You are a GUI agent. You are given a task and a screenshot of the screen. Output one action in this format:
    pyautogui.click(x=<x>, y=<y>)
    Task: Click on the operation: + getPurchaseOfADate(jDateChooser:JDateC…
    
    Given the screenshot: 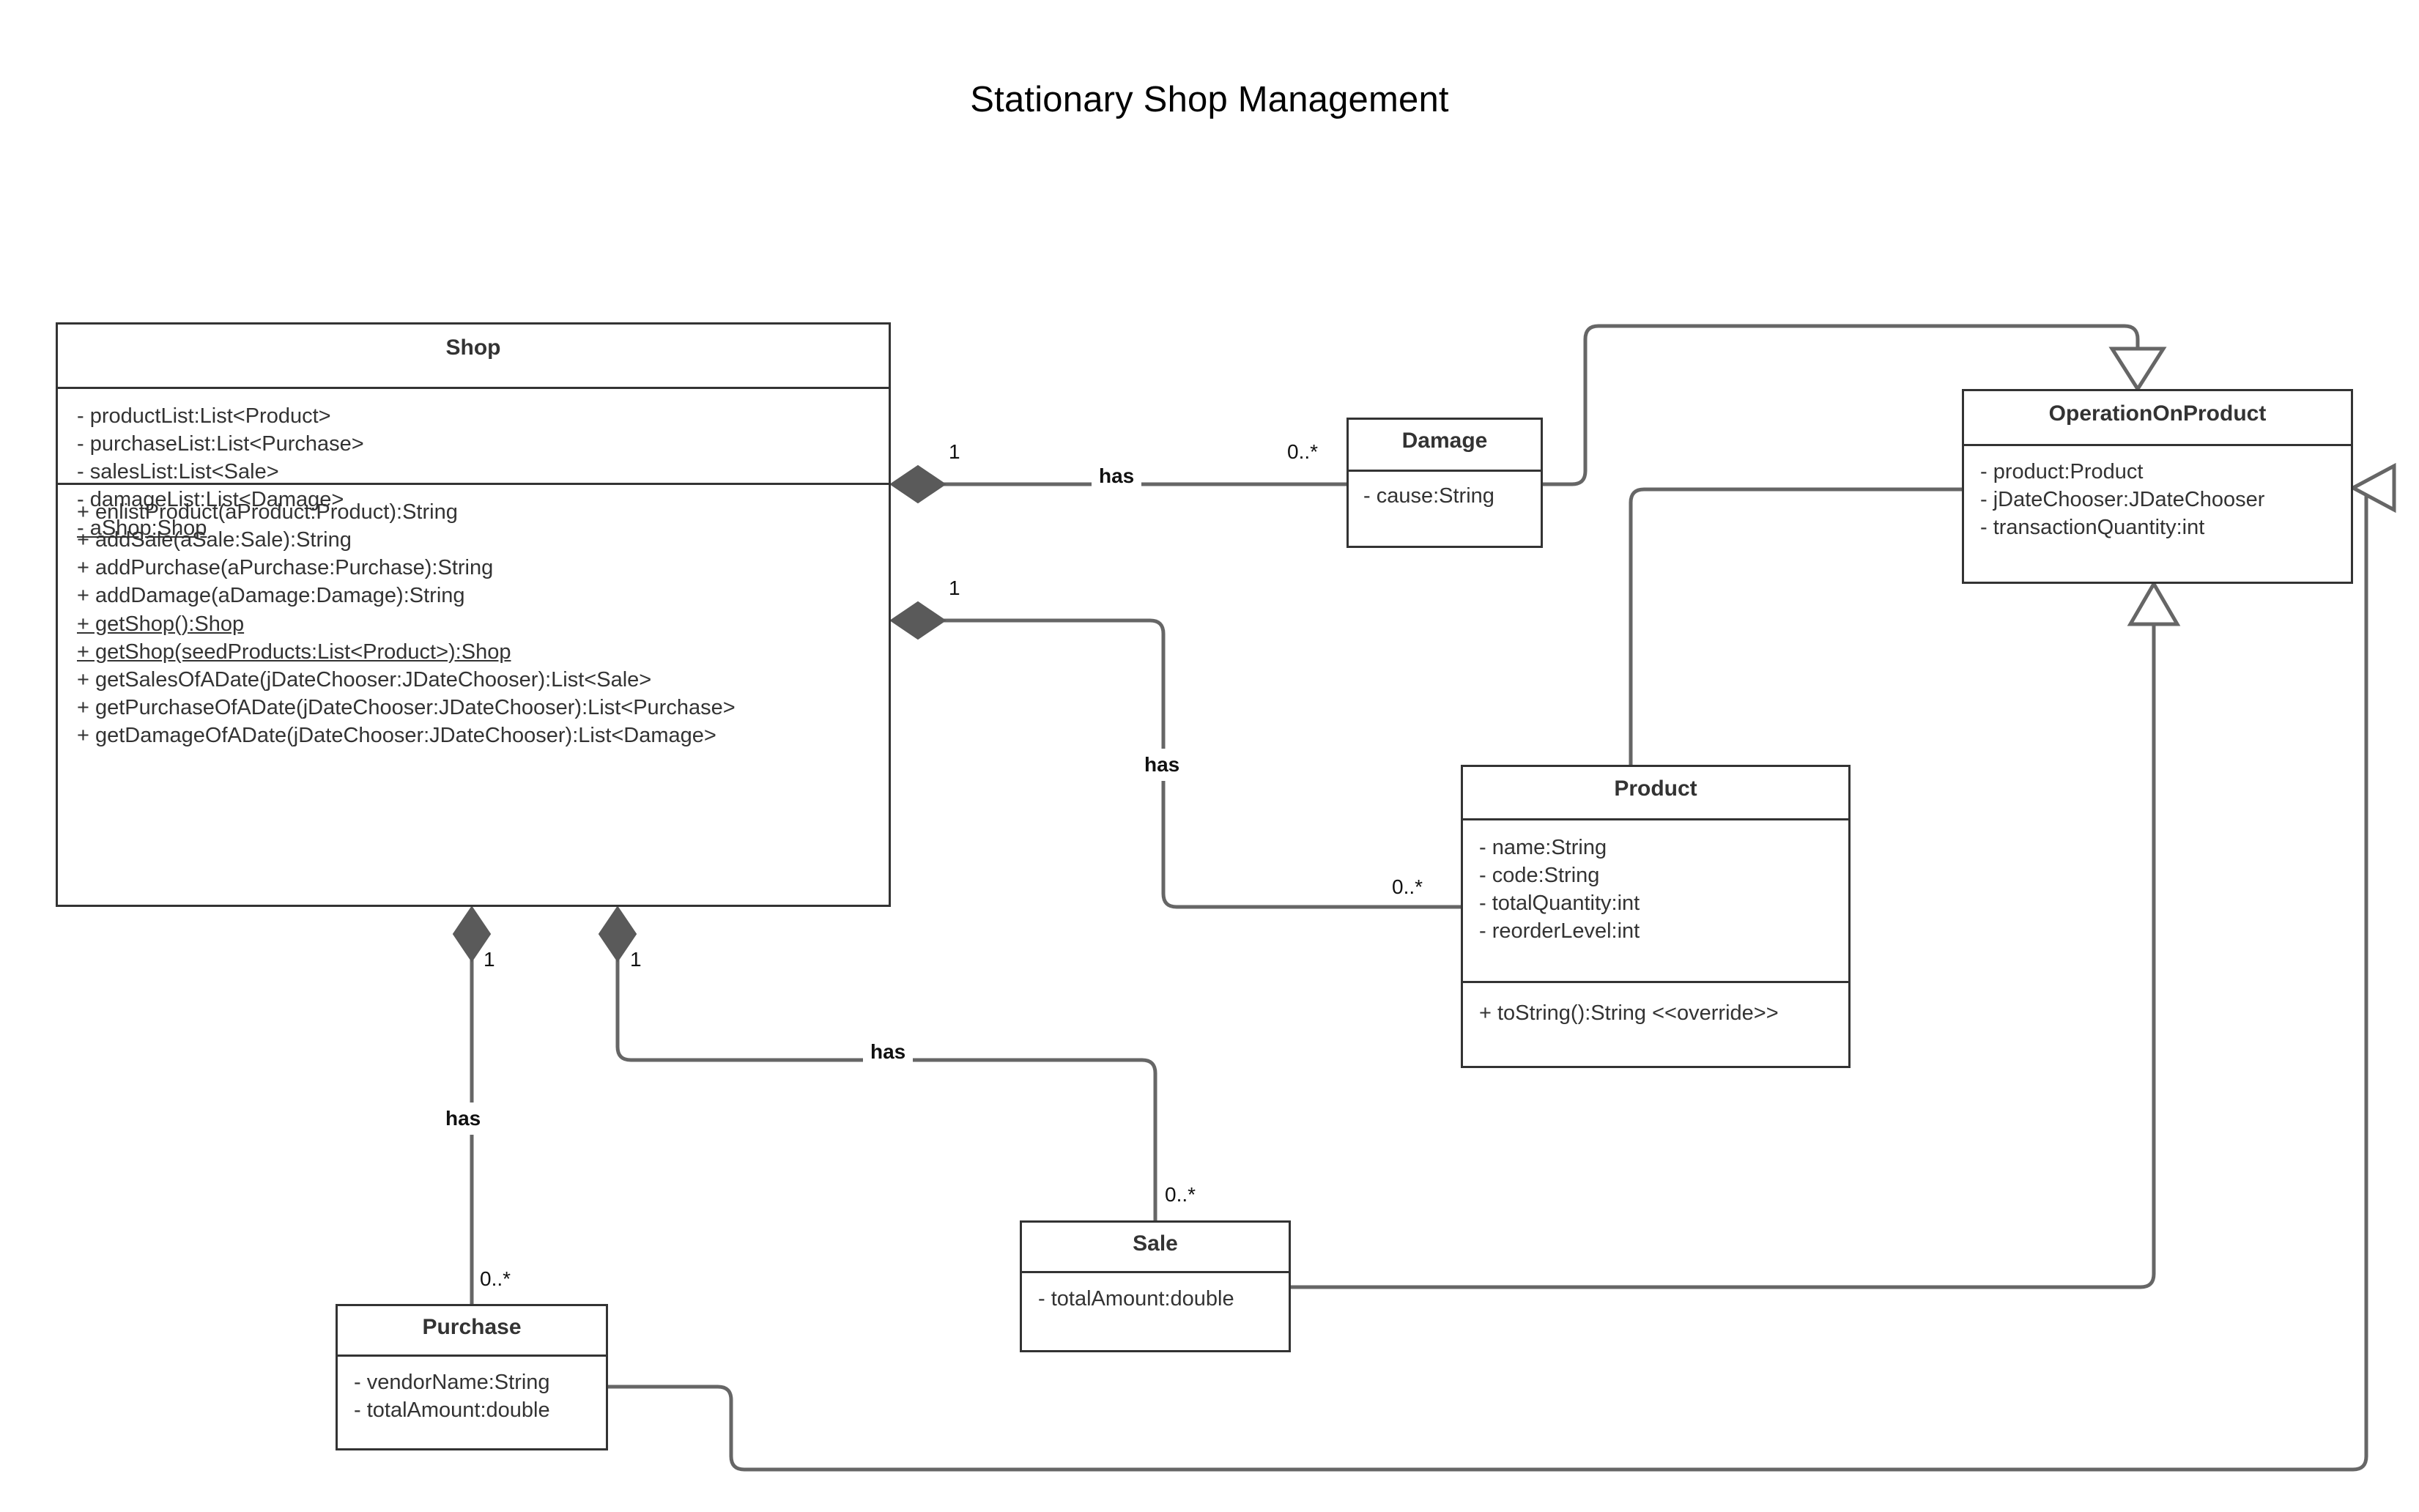 What is the action you would take?
    pyautogui.click(x=406, y=707)
    